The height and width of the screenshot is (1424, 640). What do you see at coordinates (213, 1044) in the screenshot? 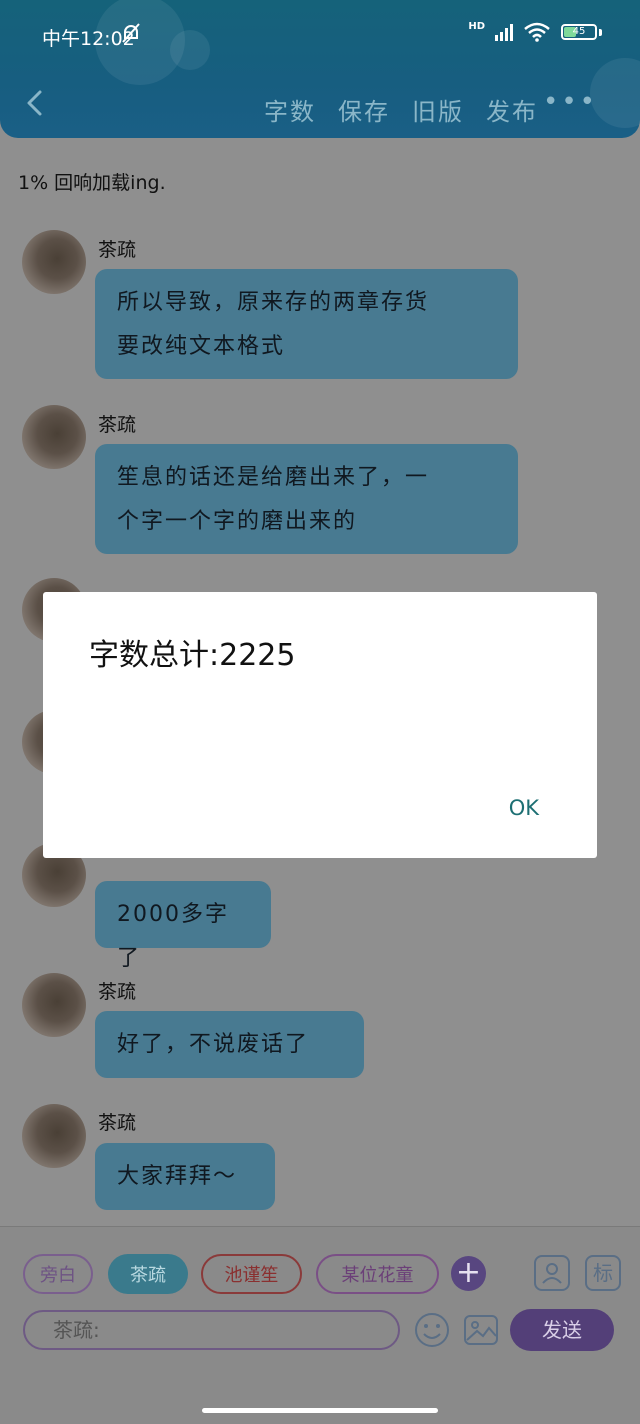
I see `message-line: 好了，不说废话了` at bounding box center [213, 1044].